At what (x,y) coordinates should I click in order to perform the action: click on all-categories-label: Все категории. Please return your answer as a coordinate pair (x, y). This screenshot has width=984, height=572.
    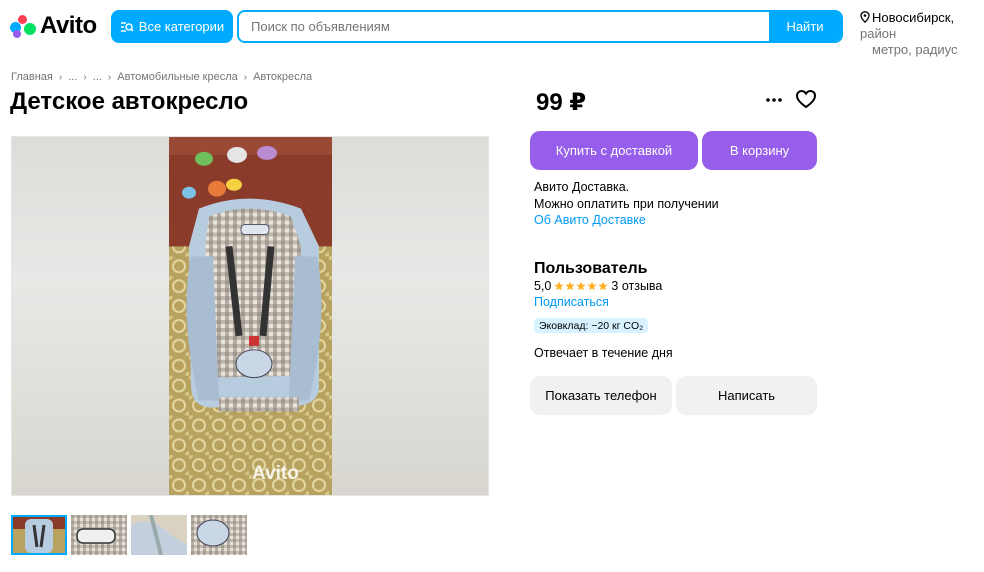
    Looking at the image, I should click on (181, 26).